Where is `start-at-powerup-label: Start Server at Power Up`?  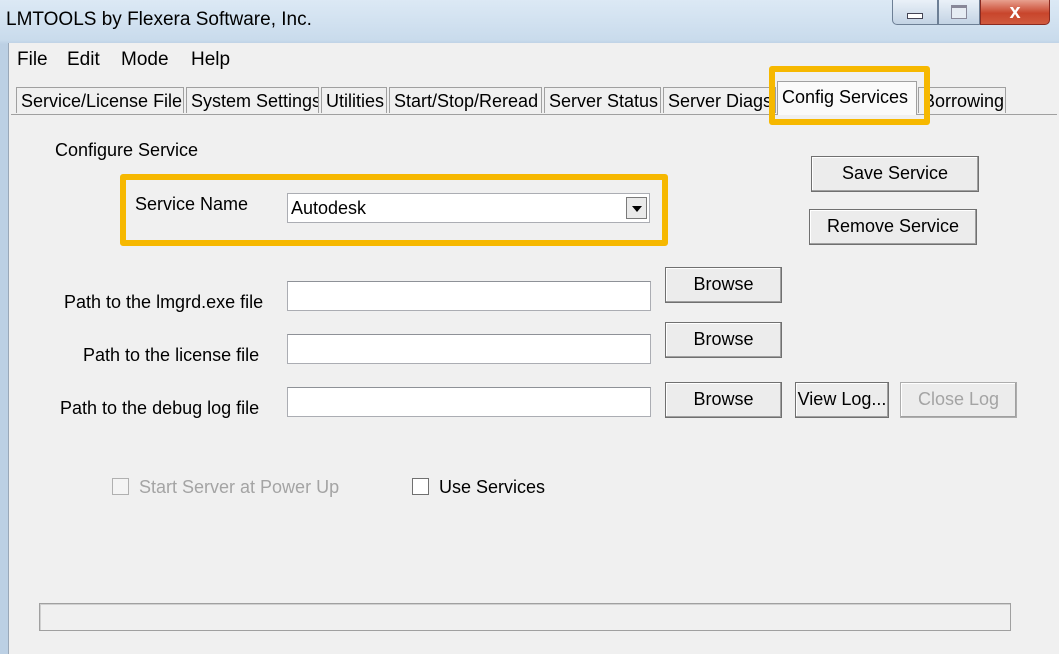
start-at-powerup-label: Start Server at Power Up is located at coordinates (239, 487).